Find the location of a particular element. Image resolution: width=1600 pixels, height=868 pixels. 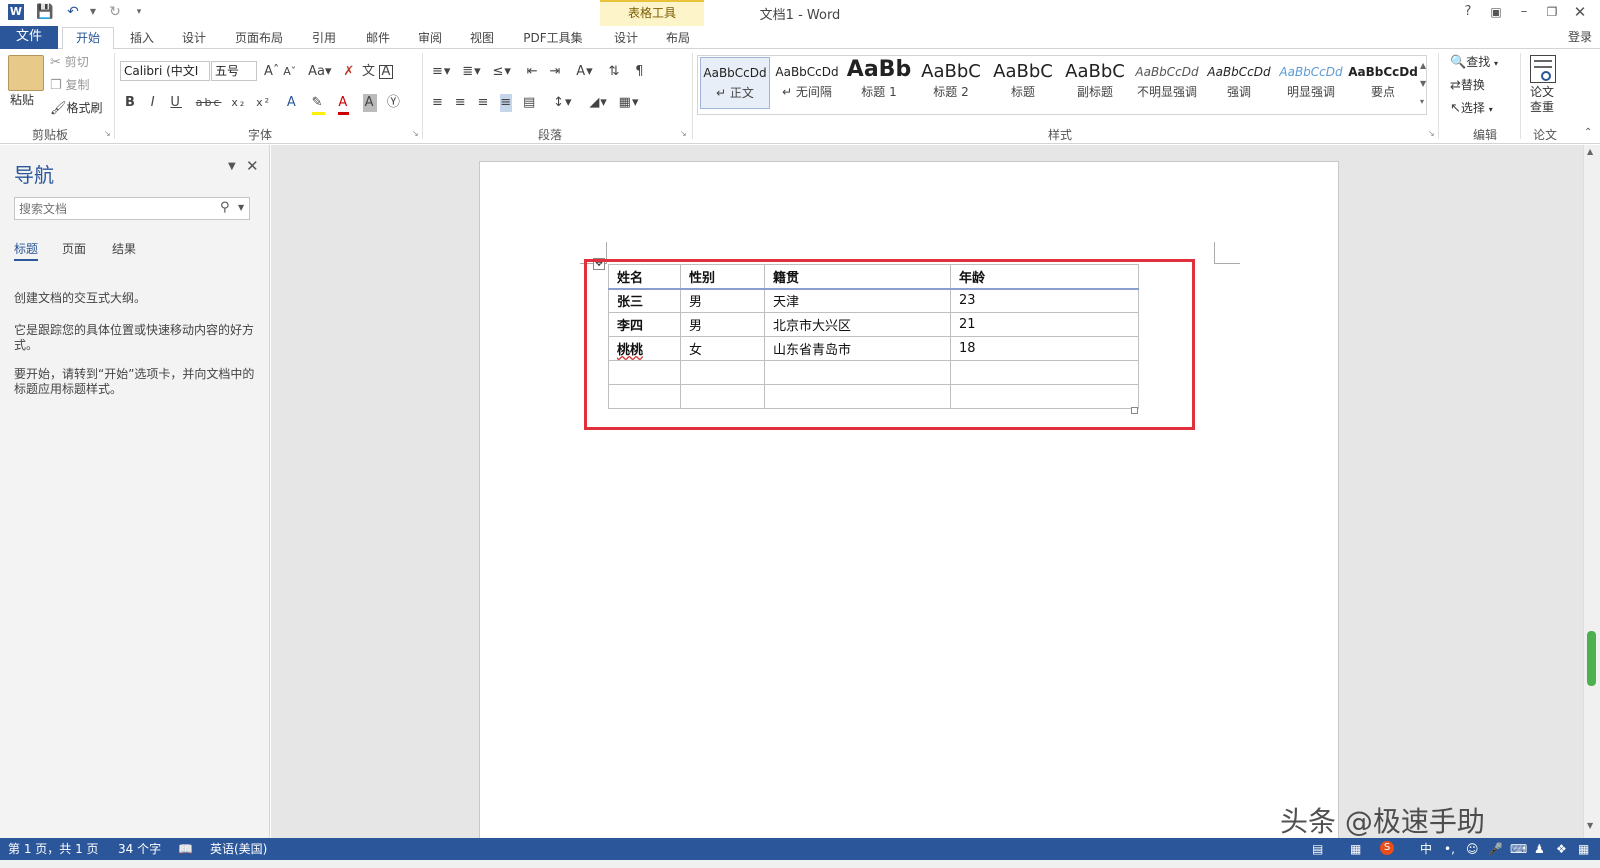

find-button: 查找 is located at coordinates (1478, 62).